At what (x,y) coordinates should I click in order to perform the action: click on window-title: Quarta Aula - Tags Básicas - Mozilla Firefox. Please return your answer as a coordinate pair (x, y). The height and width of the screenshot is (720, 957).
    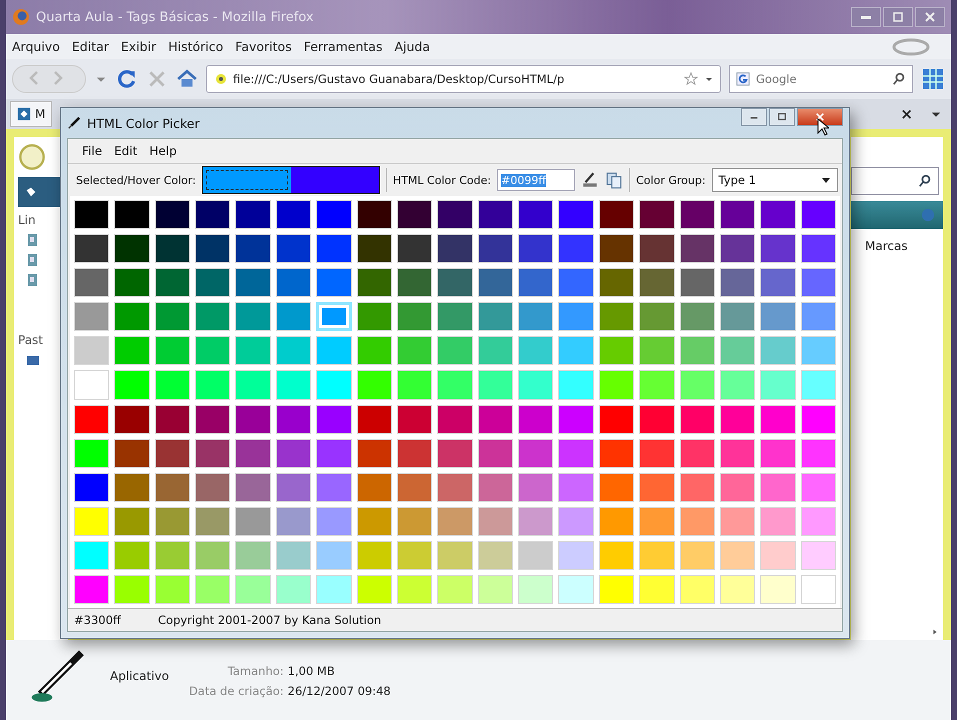
    Looking at the image, I should click on (175, 17).